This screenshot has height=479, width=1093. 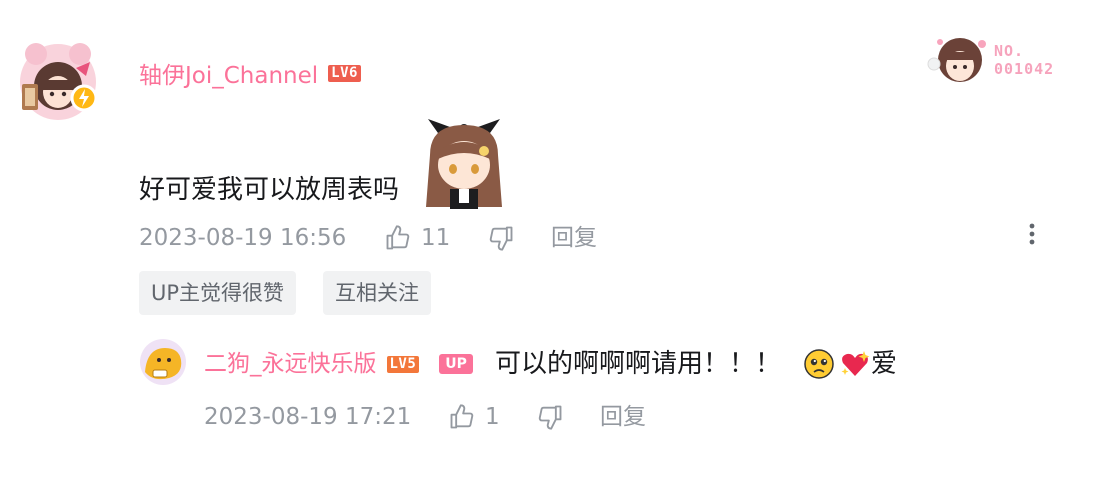 What do you see at coordinates (574, 238) in the screenshot?
I see `reply-button: 回复` at bounding box center [574, 238].